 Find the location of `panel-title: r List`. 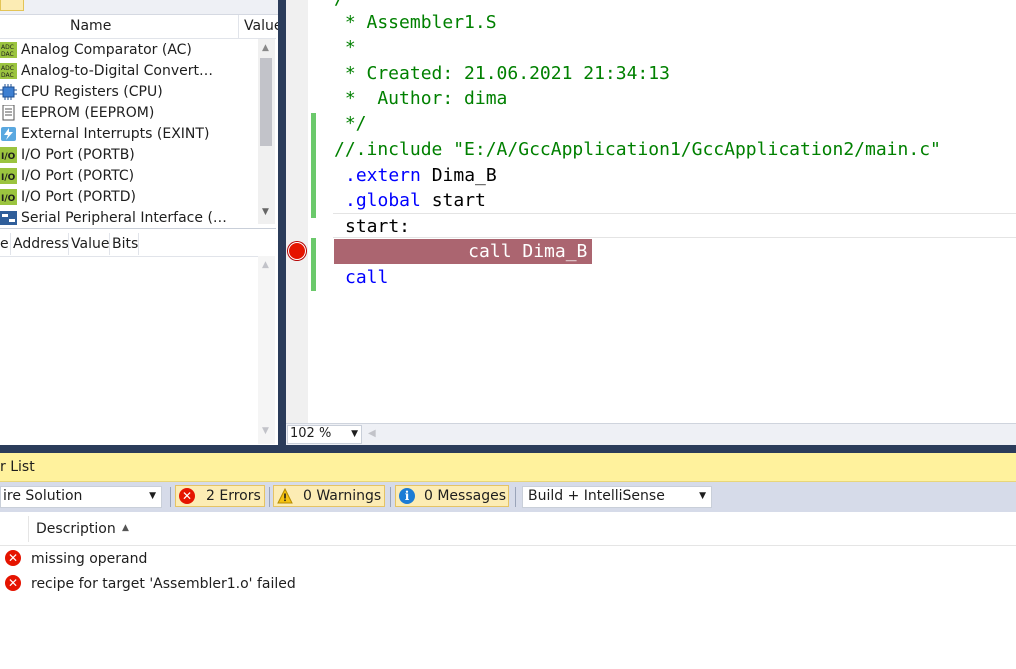

panel-title: r List is located at coordinates (17, 467).